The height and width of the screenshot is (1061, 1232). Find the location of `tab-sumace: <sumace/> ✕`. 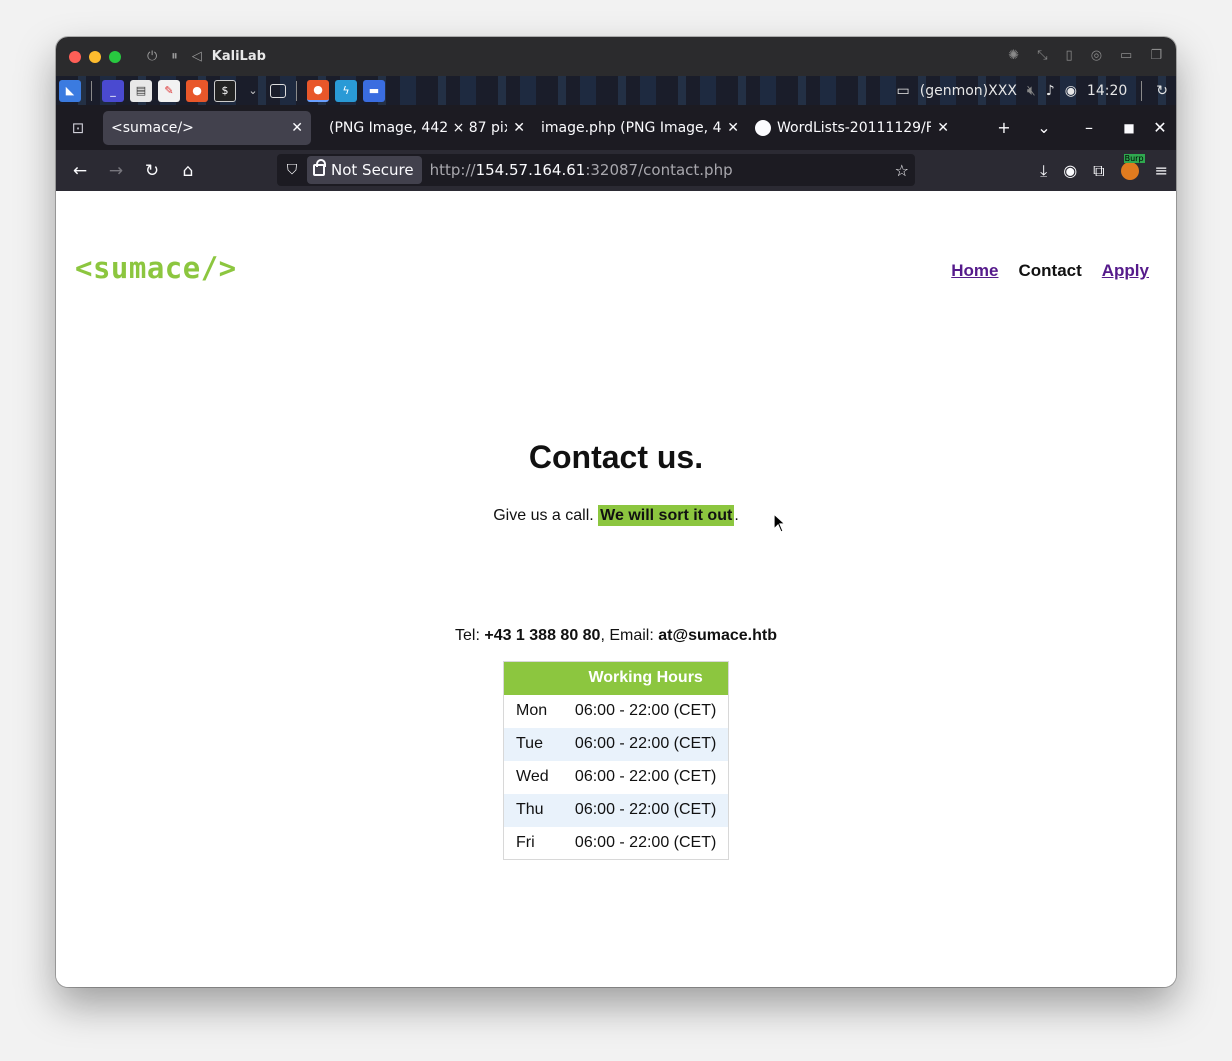

tab-sumace: <sumace/> ✕ is located at coordinates (207, 127).